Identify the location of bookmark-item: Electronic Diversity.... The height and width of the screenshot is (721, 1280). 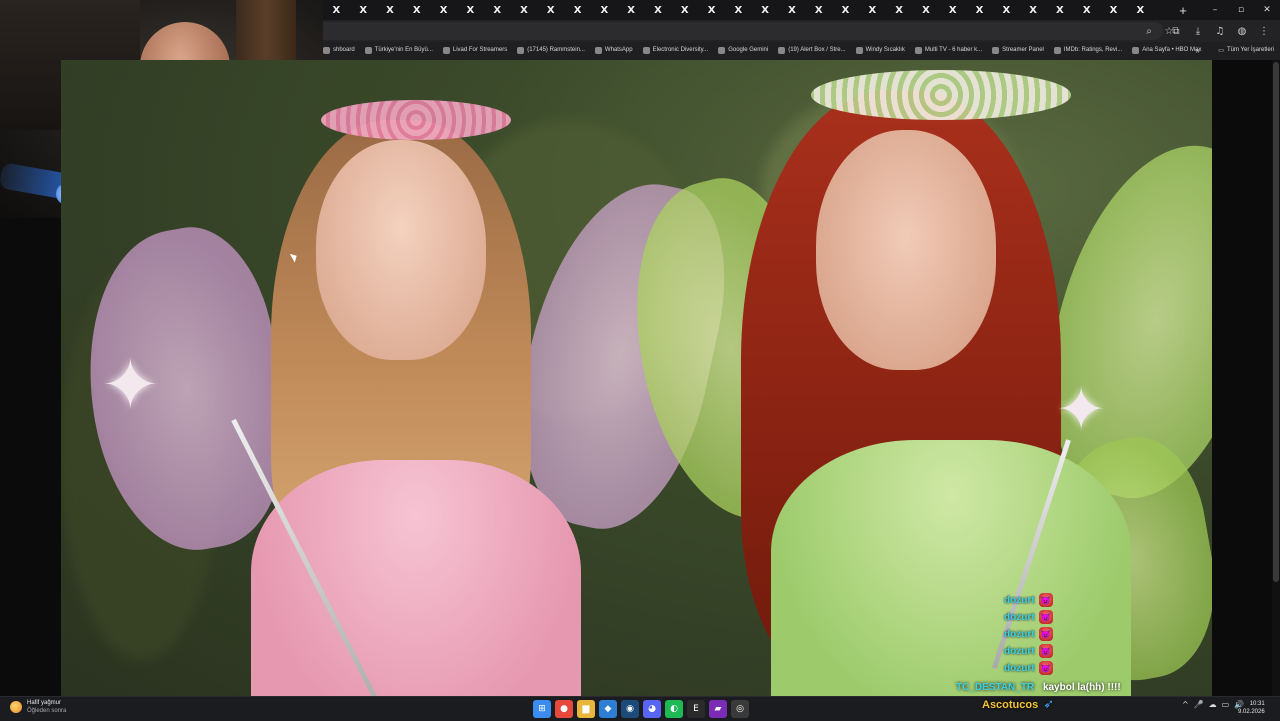
(675, 50).